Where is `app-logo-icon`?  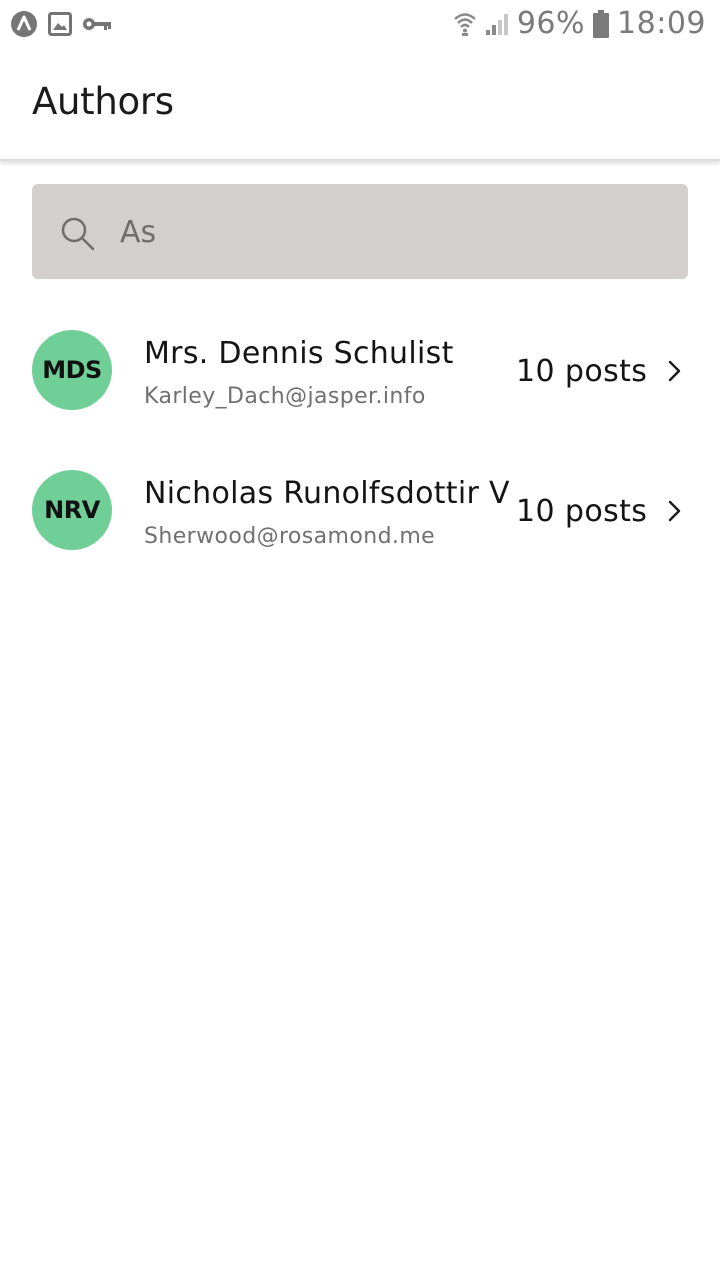 app-logo-icon is located at coordinates (24, 24).